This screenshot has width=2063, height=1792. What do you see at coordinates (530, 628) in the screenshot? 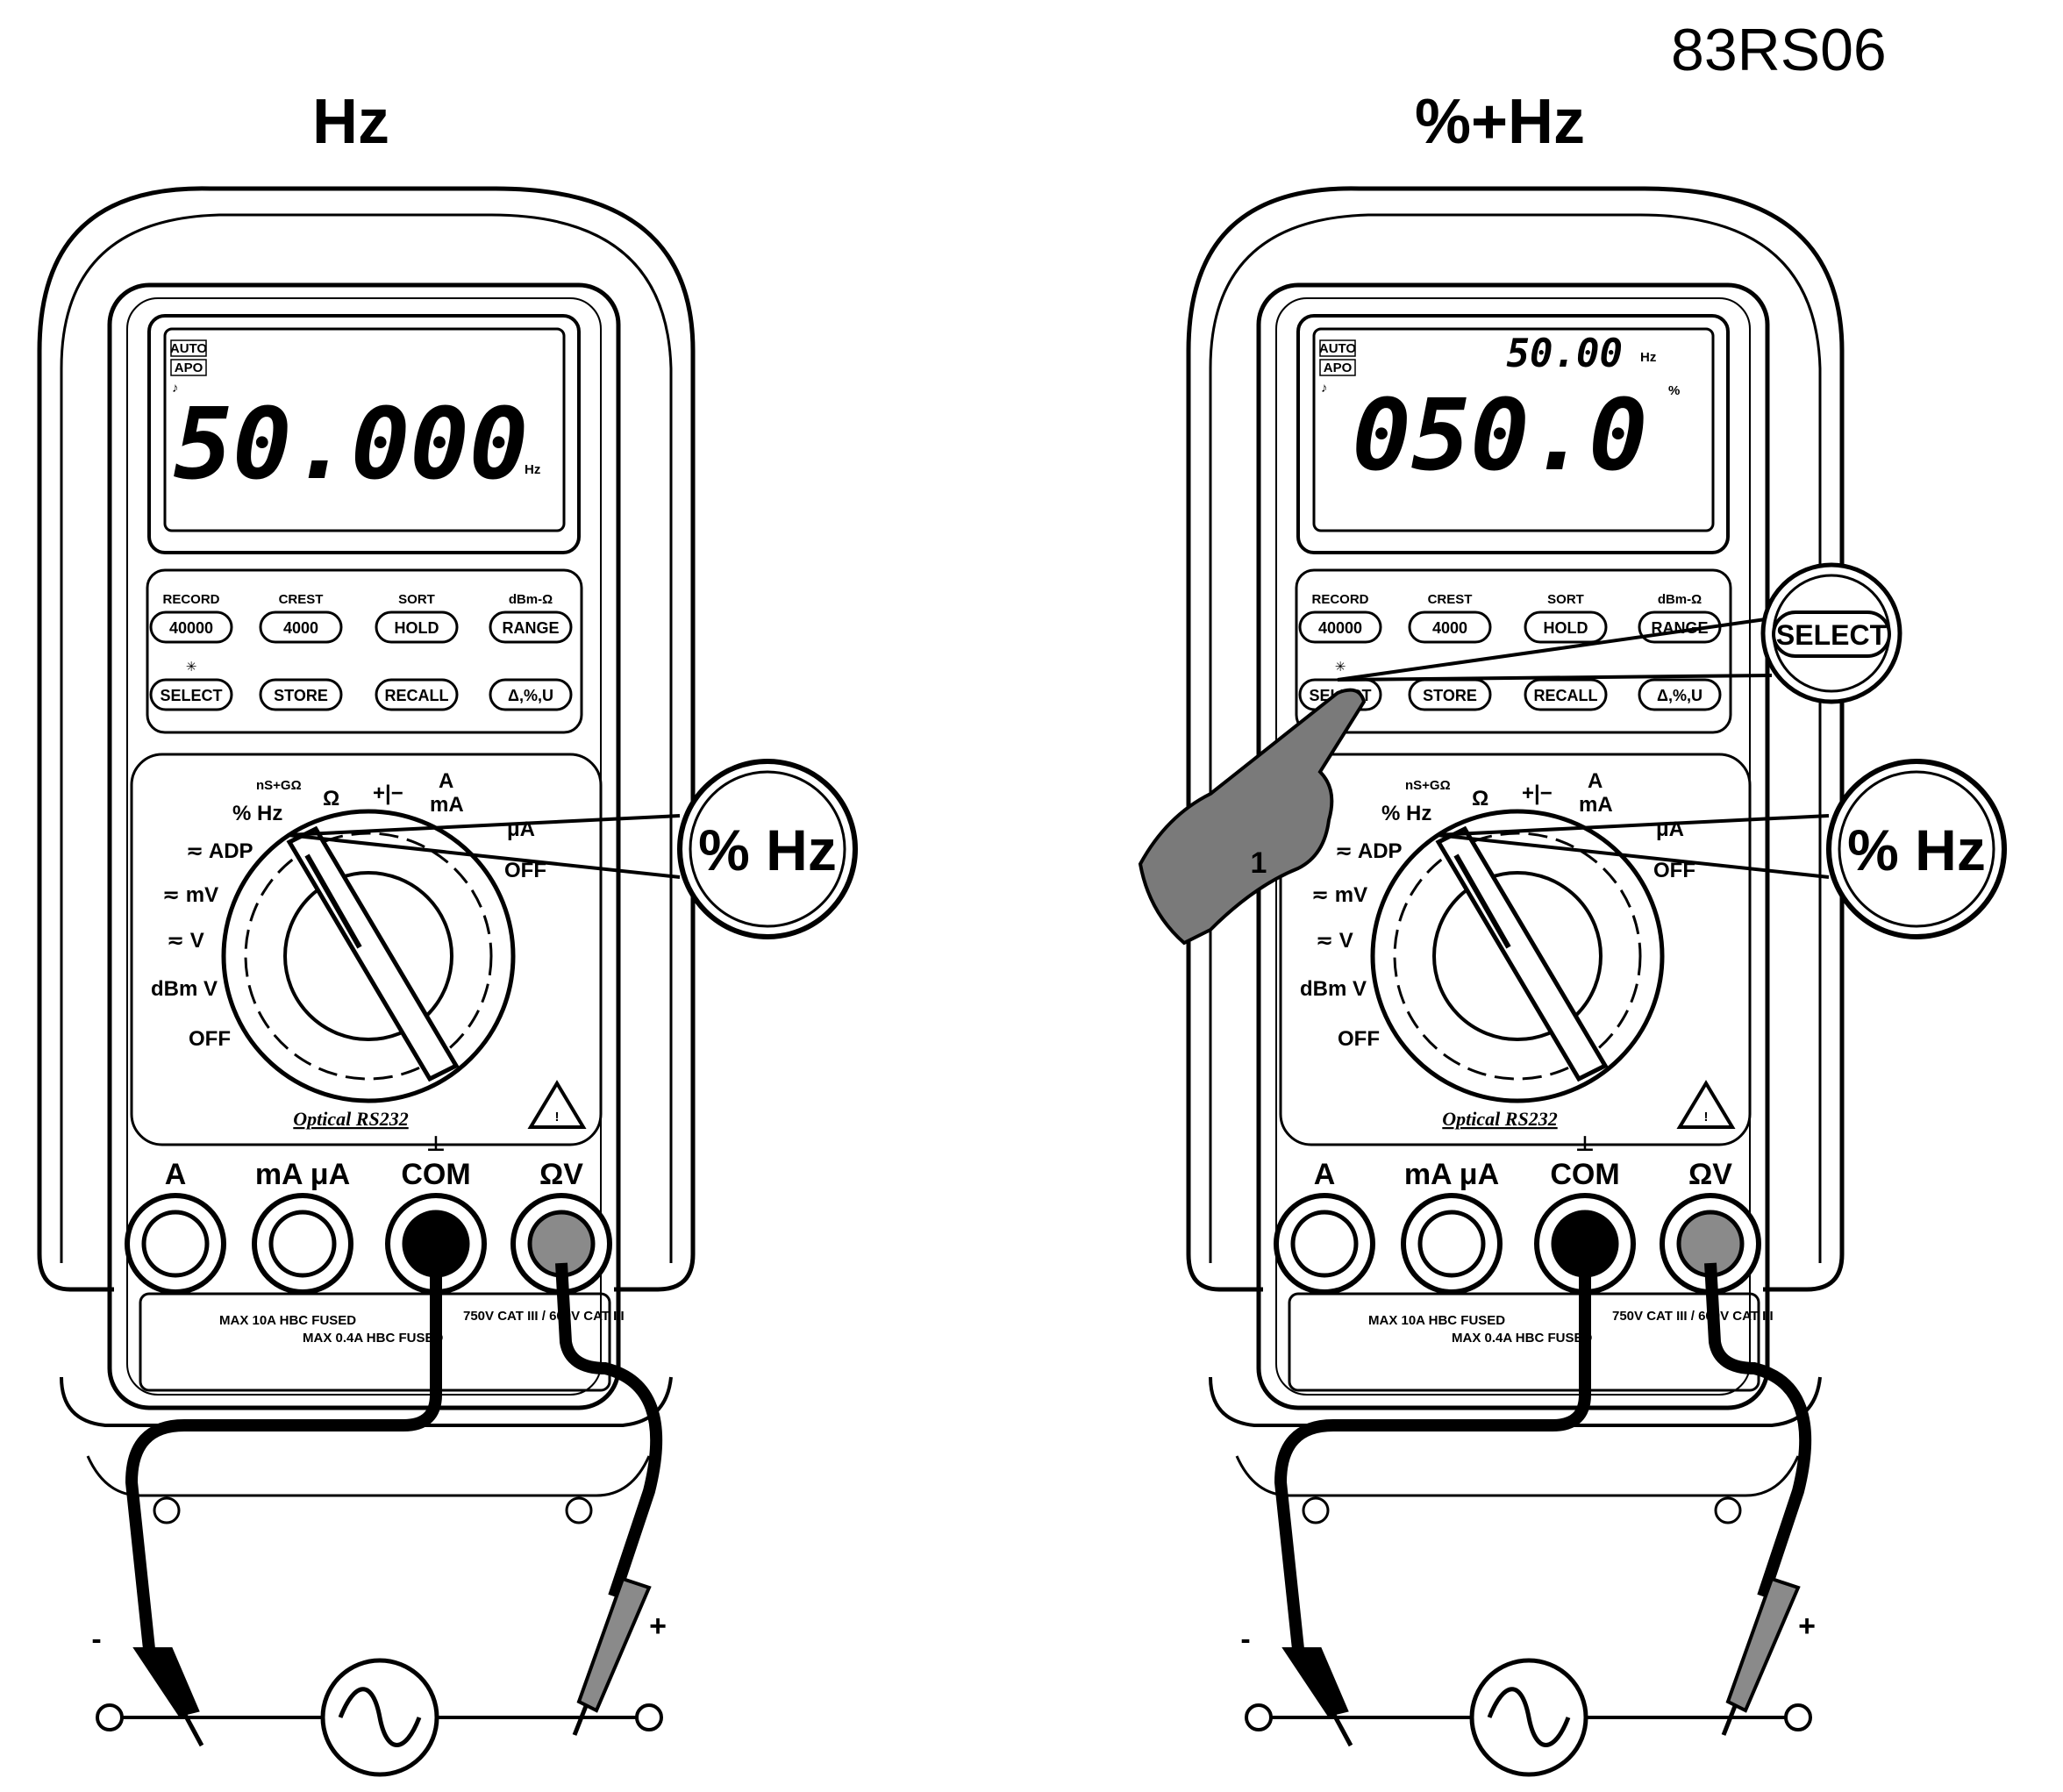
I see `key-label: RANGE` at bounding box center [530, 628].